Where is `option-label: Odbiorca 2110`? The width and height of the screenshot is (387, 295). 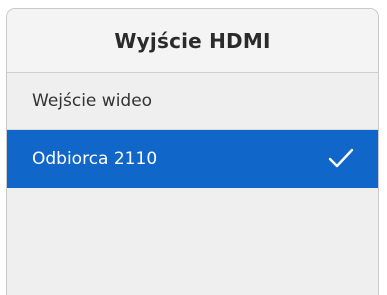 option-label: Odbiorca 2110 is located at coordinates (95, 159).